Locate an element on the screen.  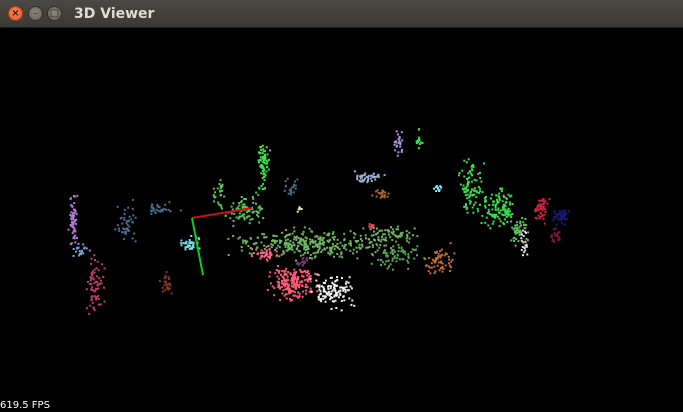
title-bar: × – □ 3D Viewer is located at coordinates (341, 14).